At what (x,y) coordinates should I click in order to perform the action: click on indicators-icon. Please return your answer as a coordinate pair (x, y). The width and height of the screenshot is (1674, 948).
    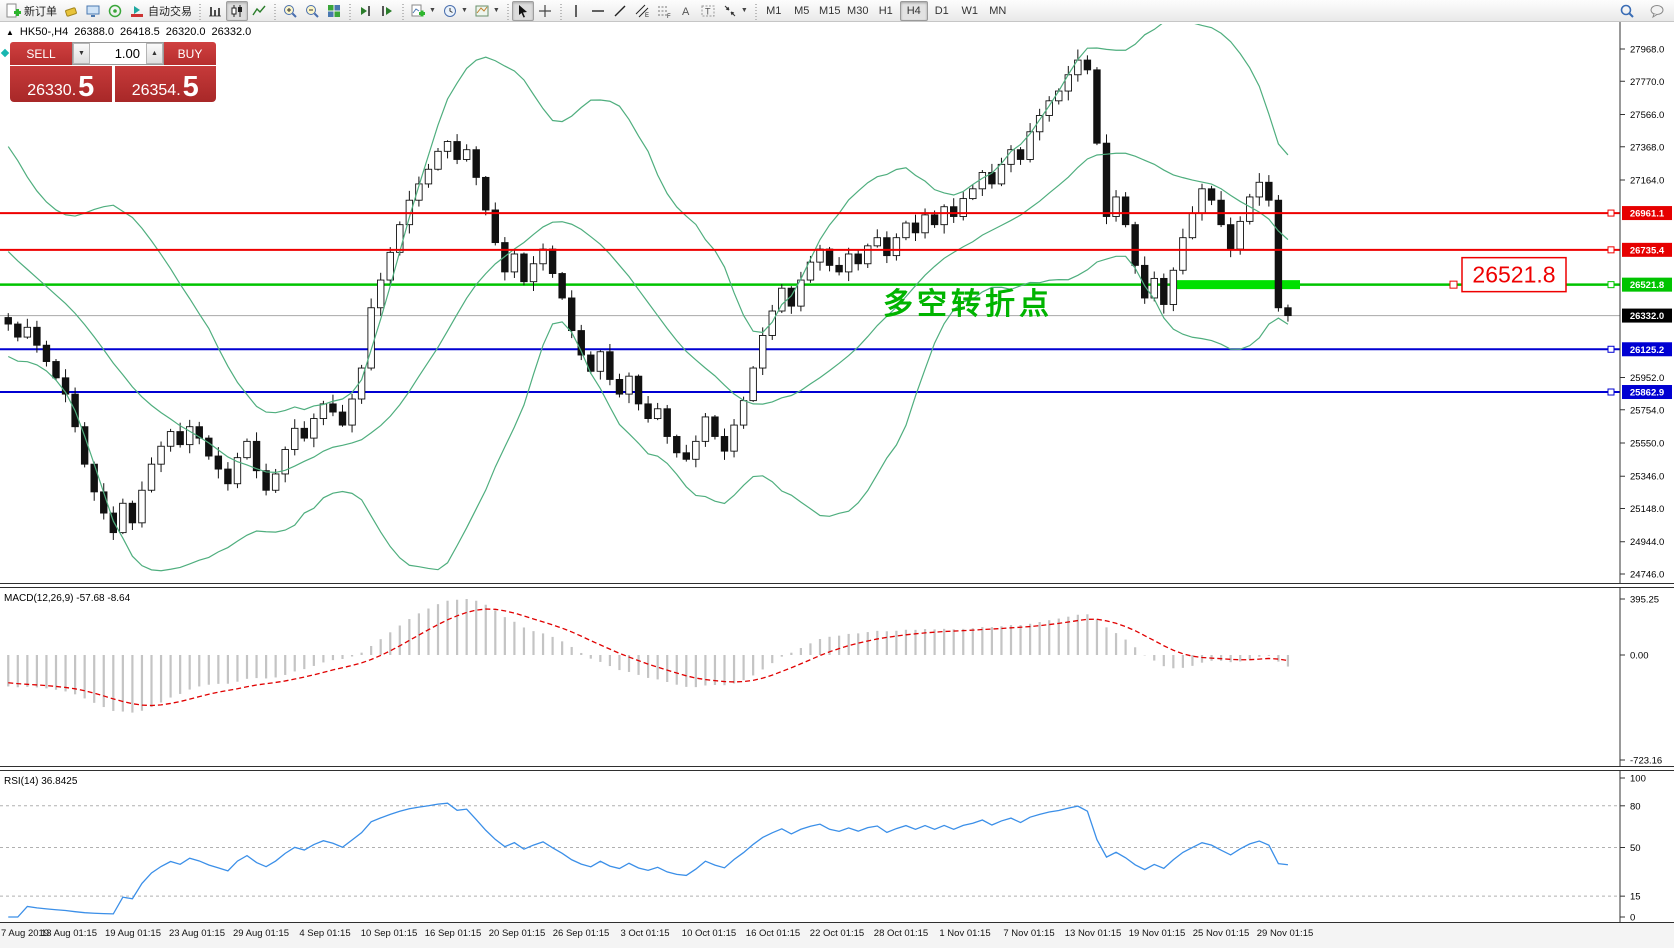
    Looking at the image, I should click on (418, 10).